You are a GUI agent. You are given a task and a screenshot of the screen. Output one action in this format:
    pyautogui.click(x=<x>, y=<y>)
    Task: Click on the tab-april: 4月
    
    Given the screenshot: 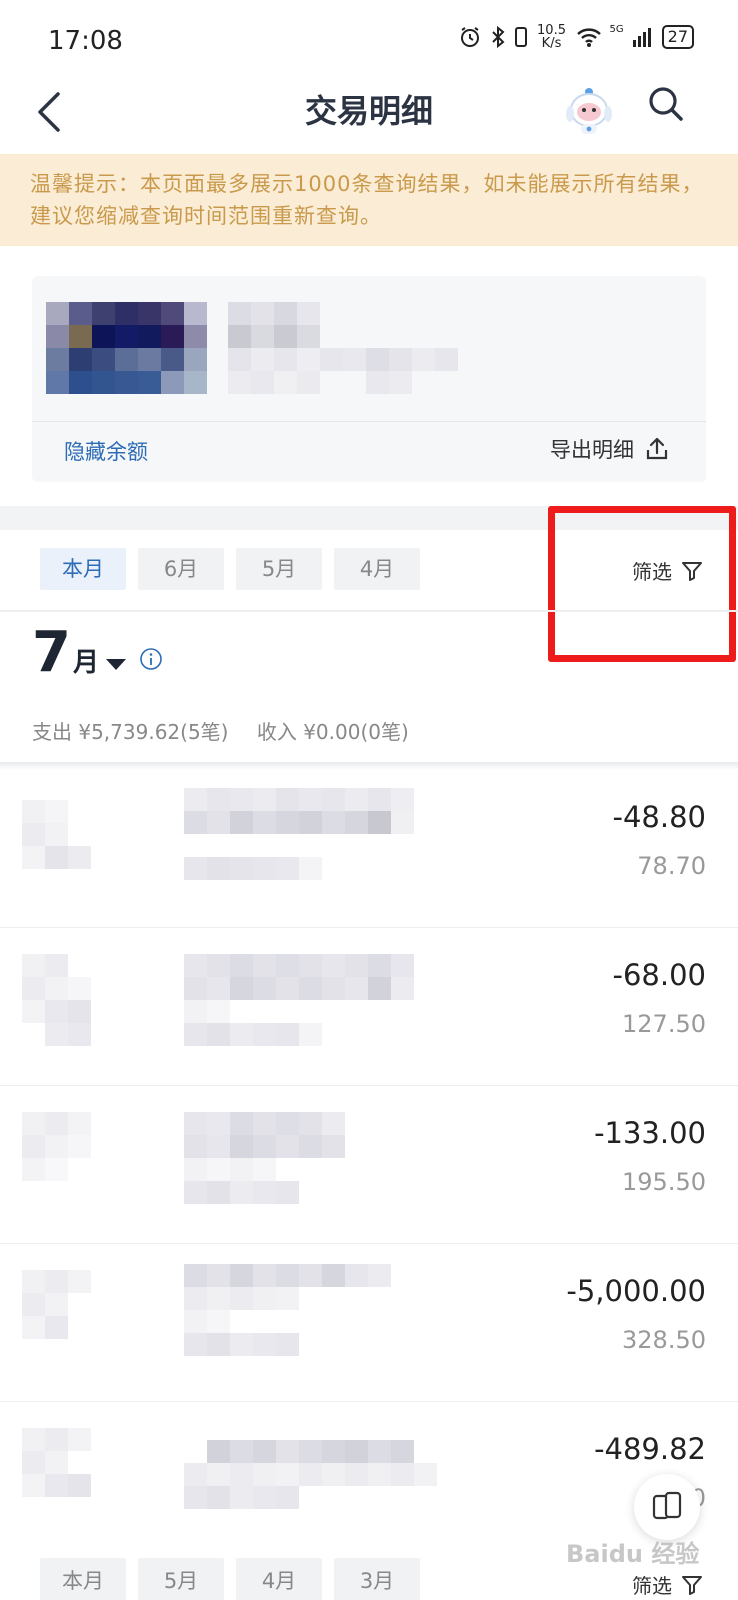 What is the action you would take?
    pyautogui.click(x=377, y=569)
    